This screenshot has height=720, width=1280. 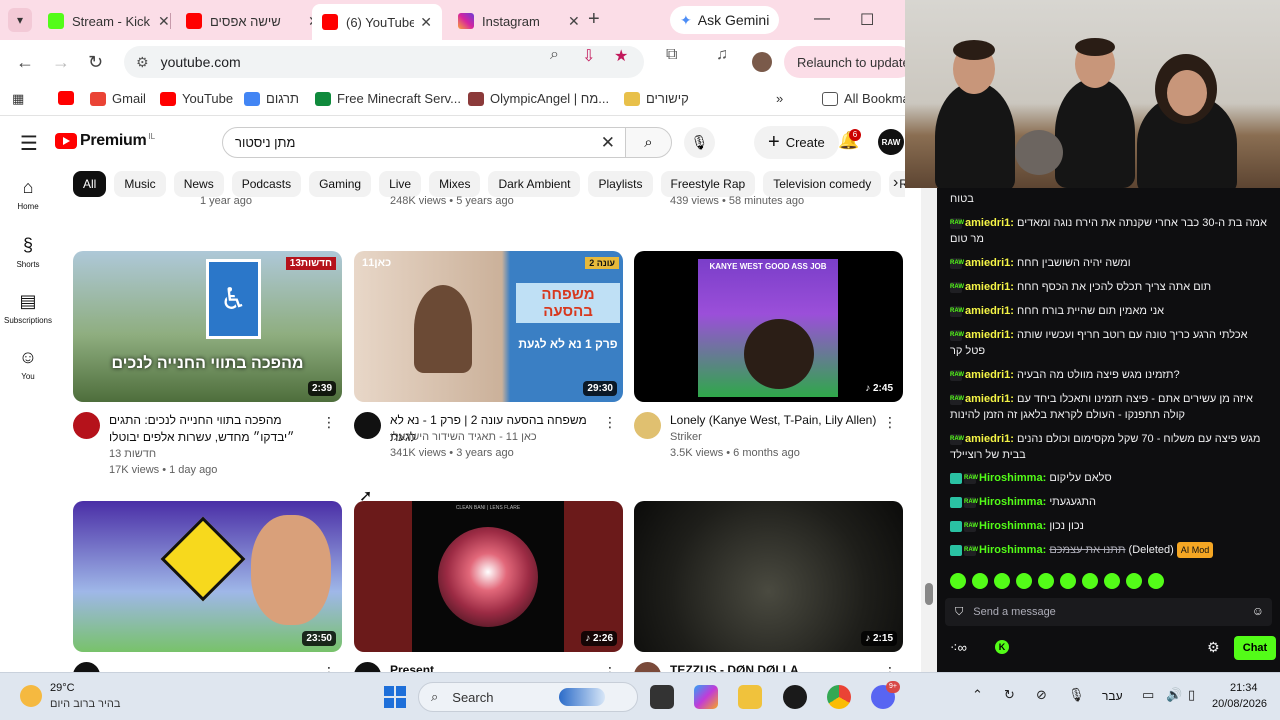 I want to click on video-thumbnail: 23:50, so click(x=207, y=576).